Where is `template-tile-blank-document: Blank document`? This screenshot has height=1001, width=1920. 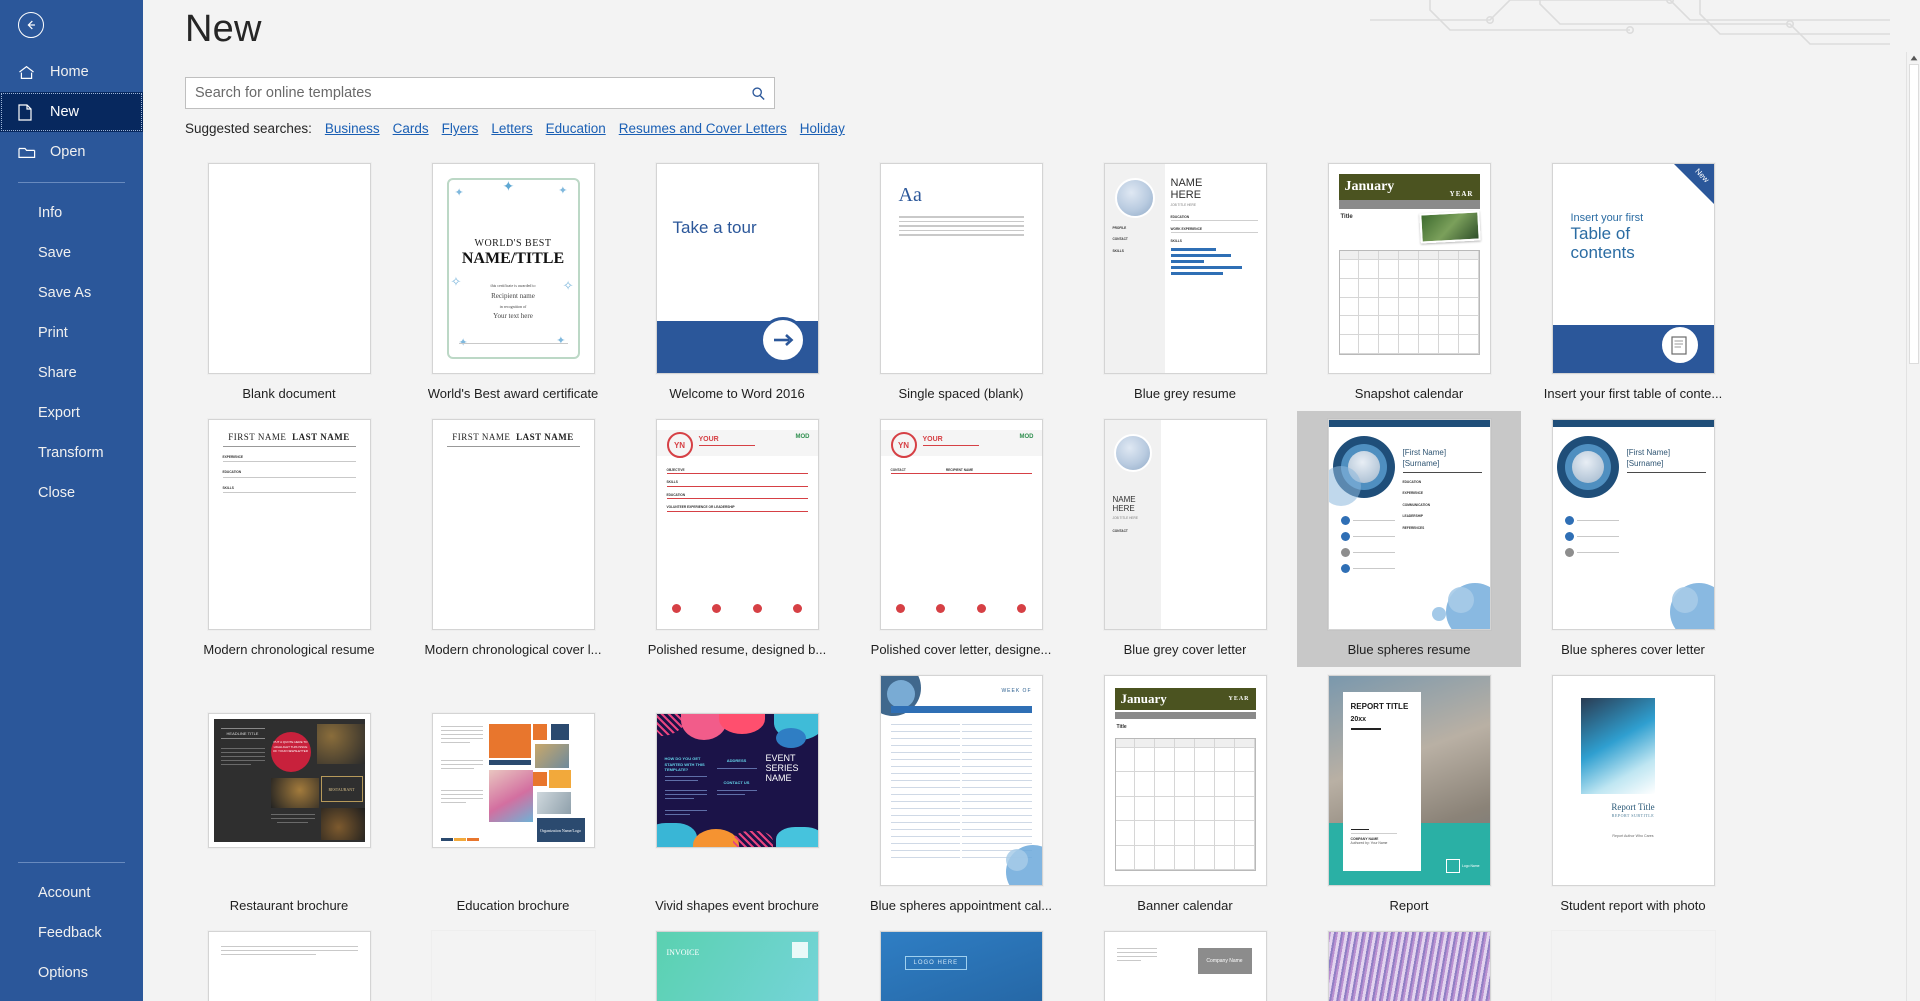
template-tile-blank-document: Blank document is located at coordinates (289, 283).